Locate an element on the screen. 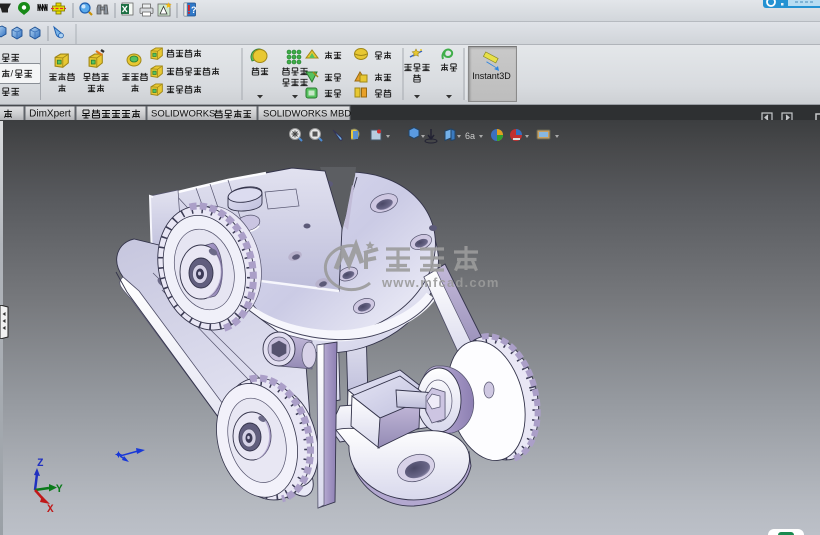 Image resolution: width=820 pixels, height=535 pixels. svg-text: X is located at coordinates (50, 510).